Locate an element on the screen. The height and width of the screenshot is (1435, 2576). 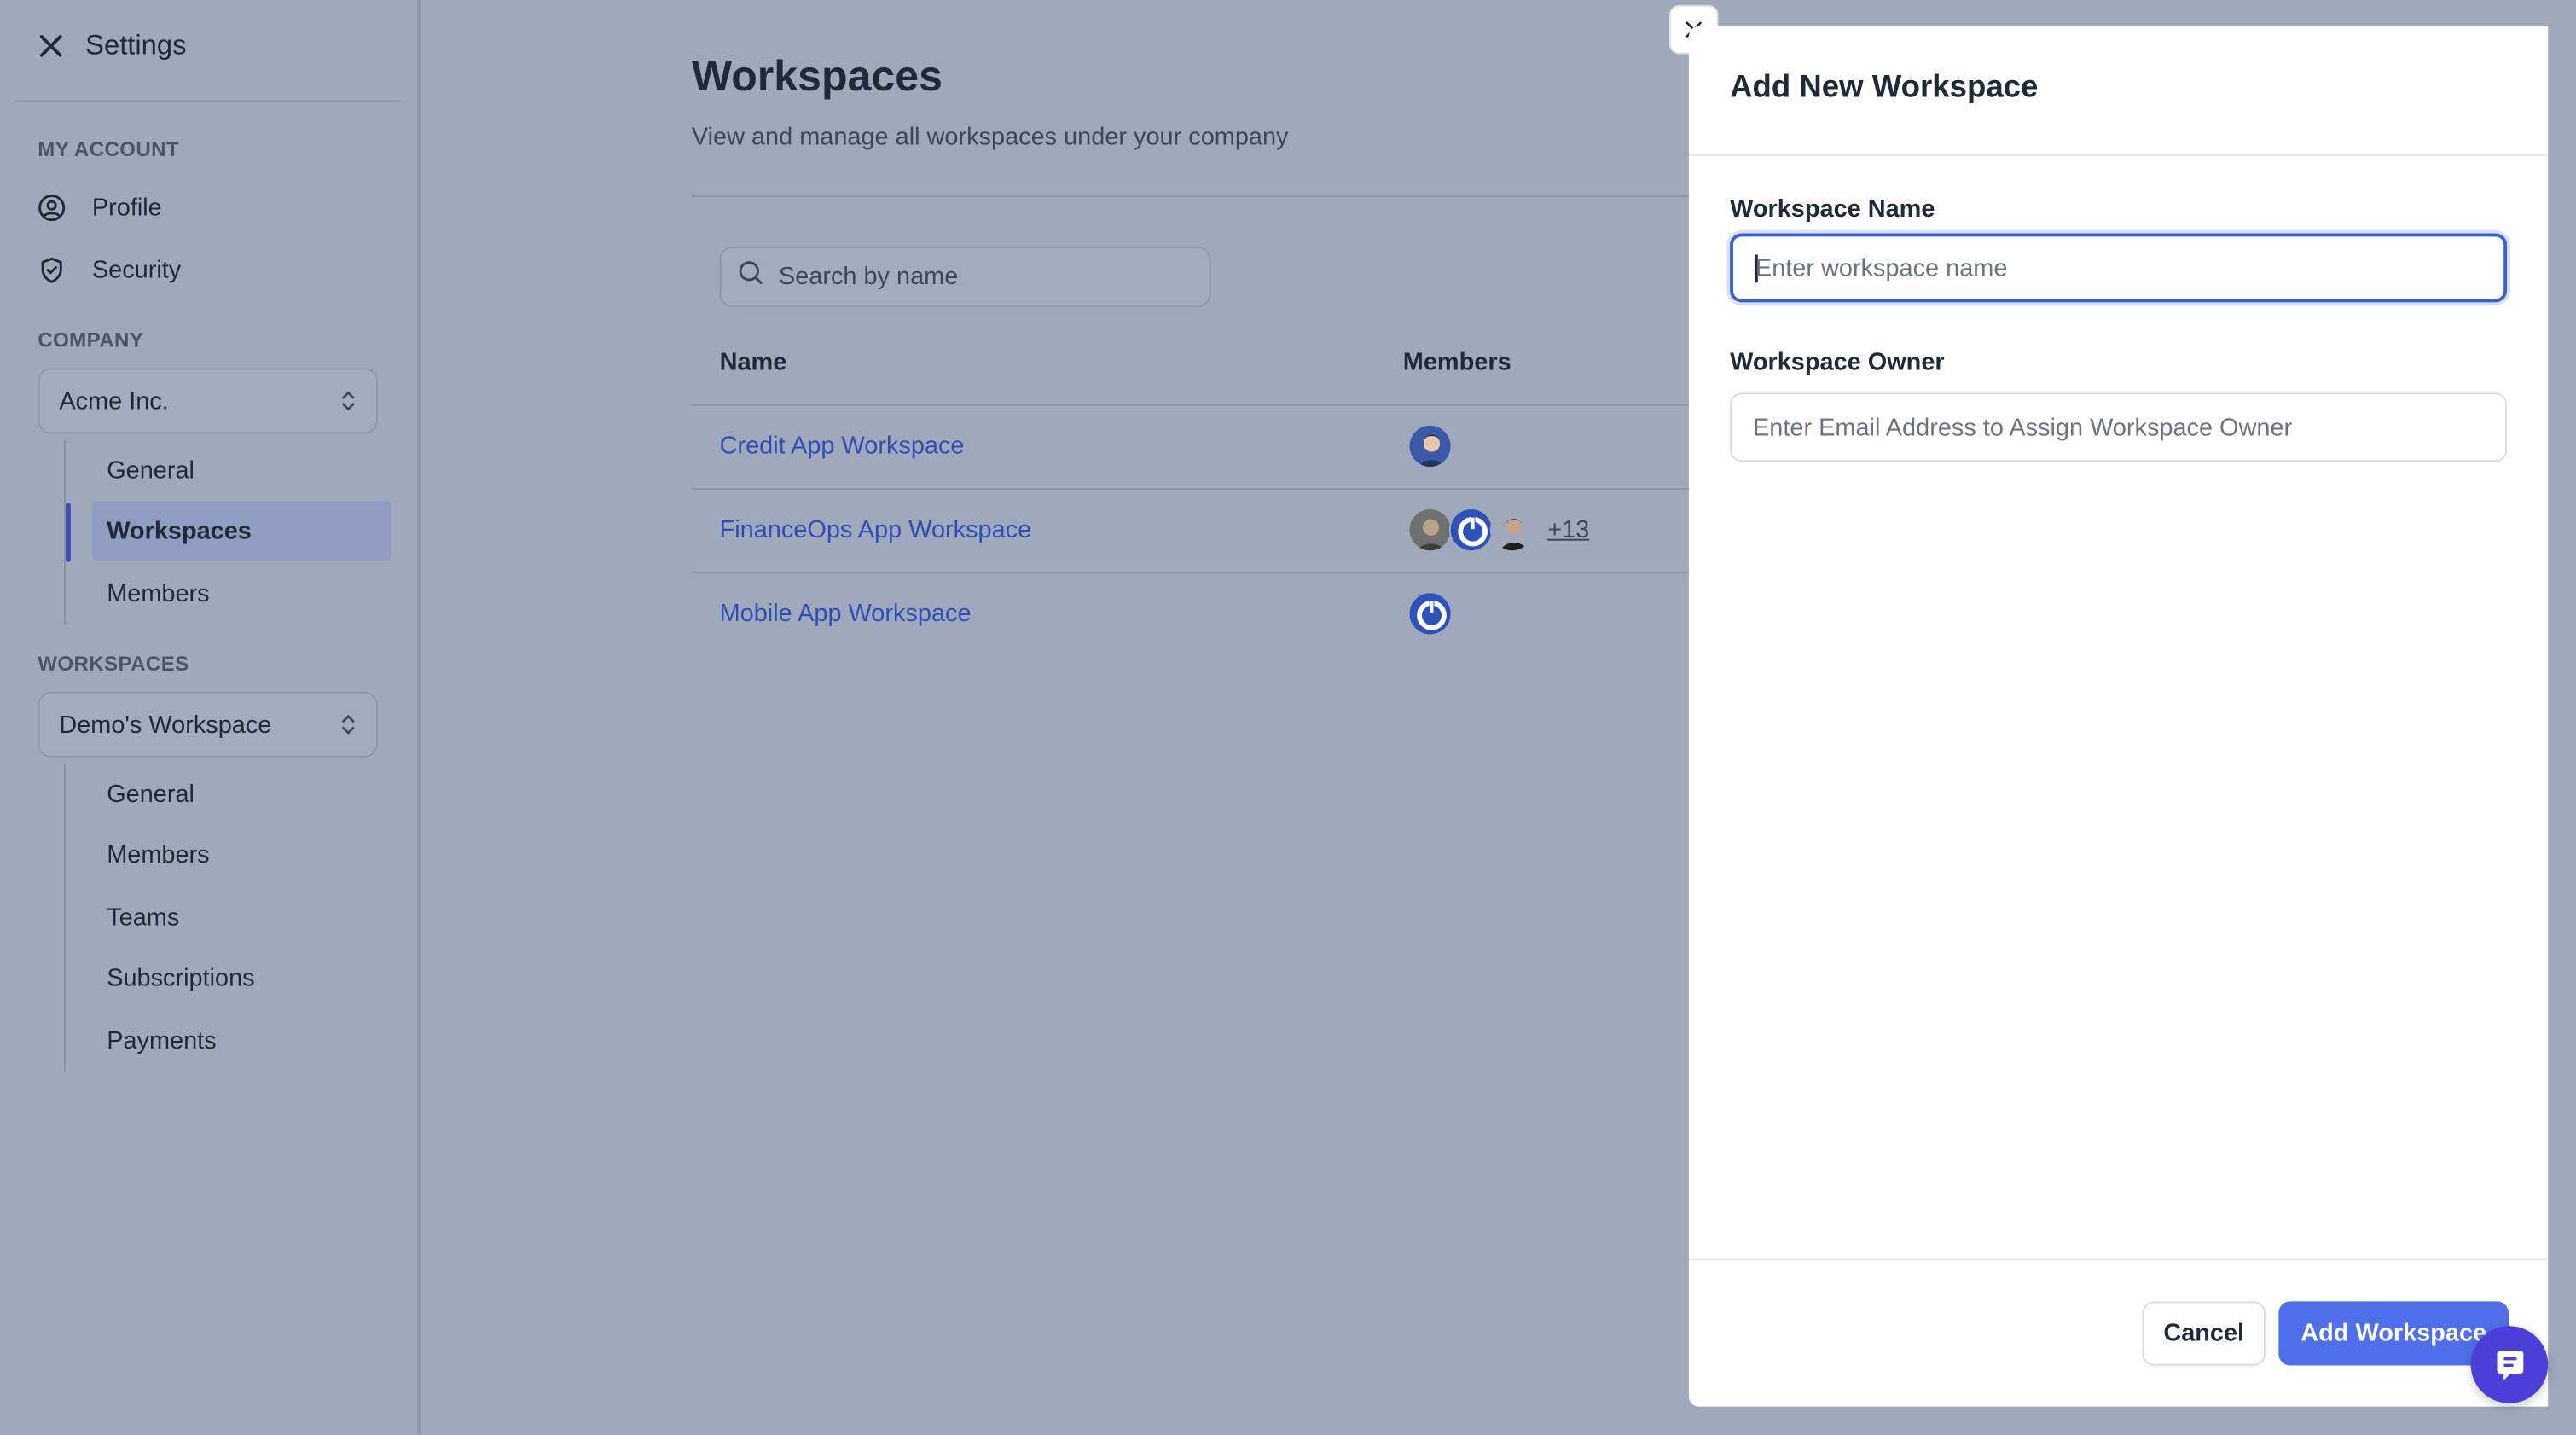
close-icon is located at coordinates (51, 46).